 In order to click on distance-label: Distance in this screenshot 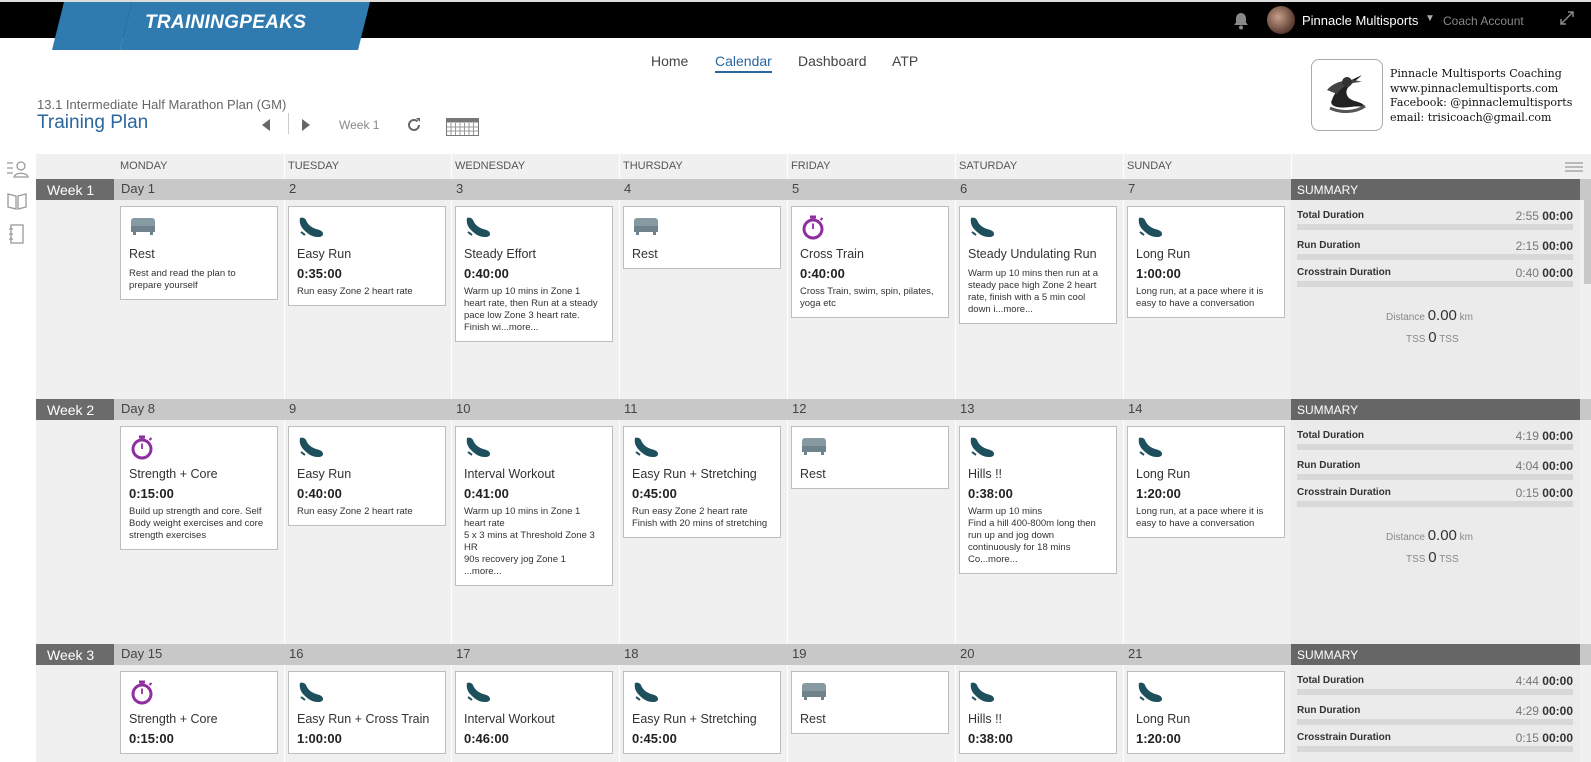, I will do `click(1405, 537)`.